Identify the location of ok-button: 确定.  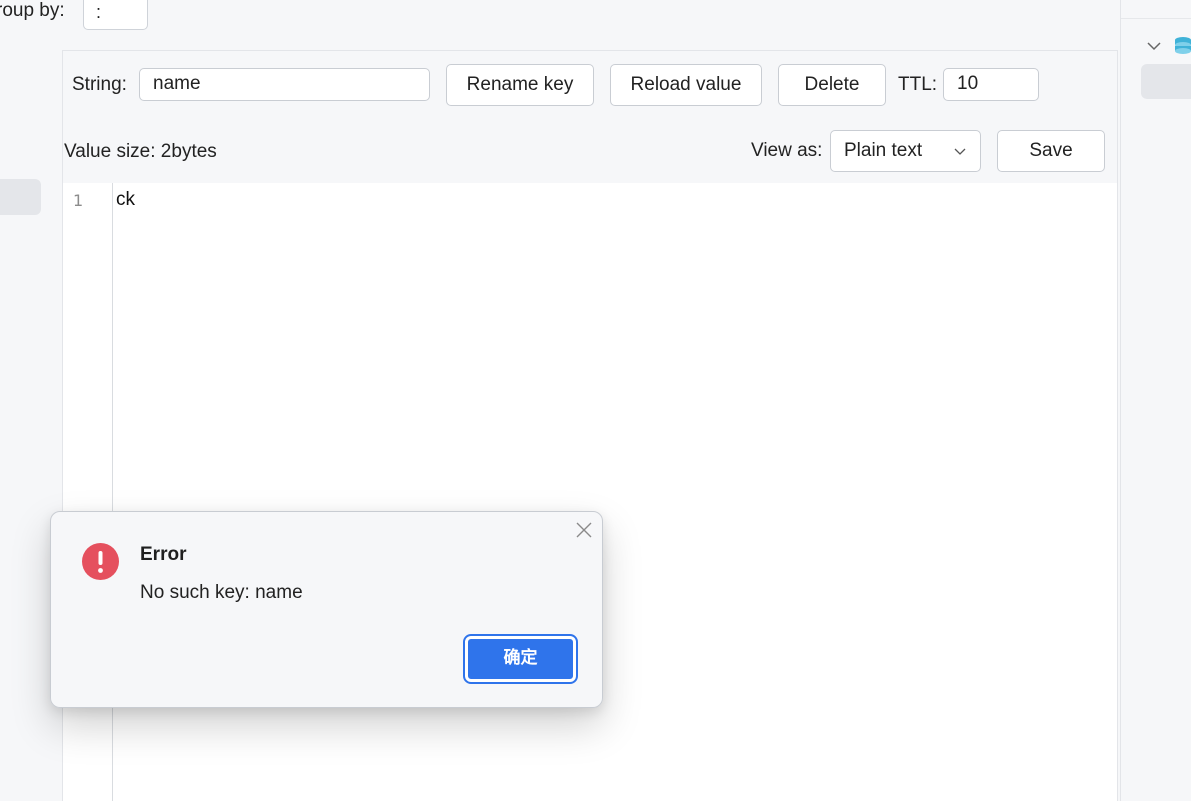
(520, 659).